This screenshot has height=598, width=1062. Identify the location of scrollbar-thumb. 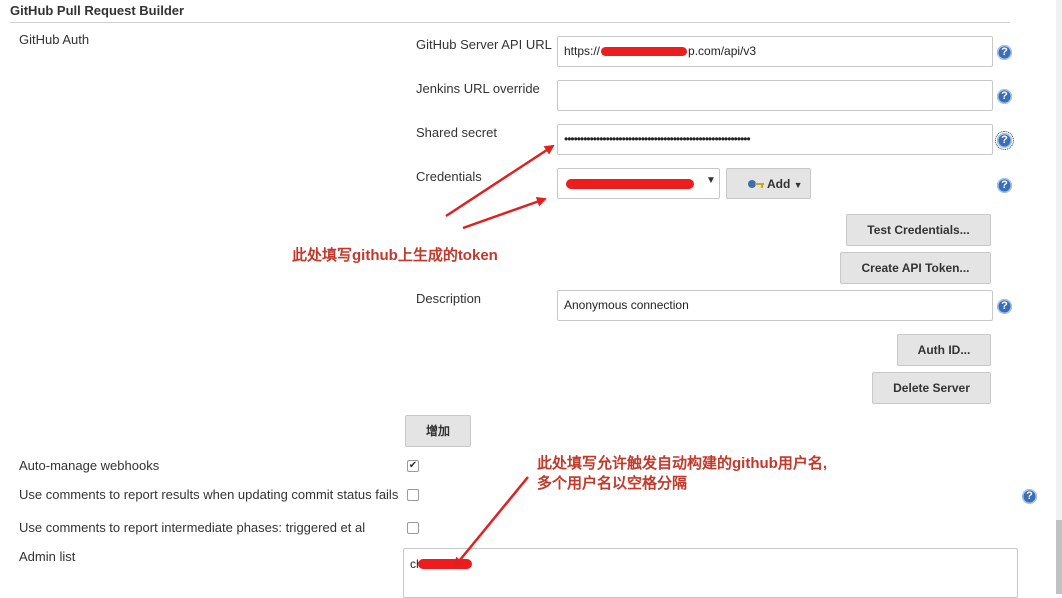
(1059, 557).